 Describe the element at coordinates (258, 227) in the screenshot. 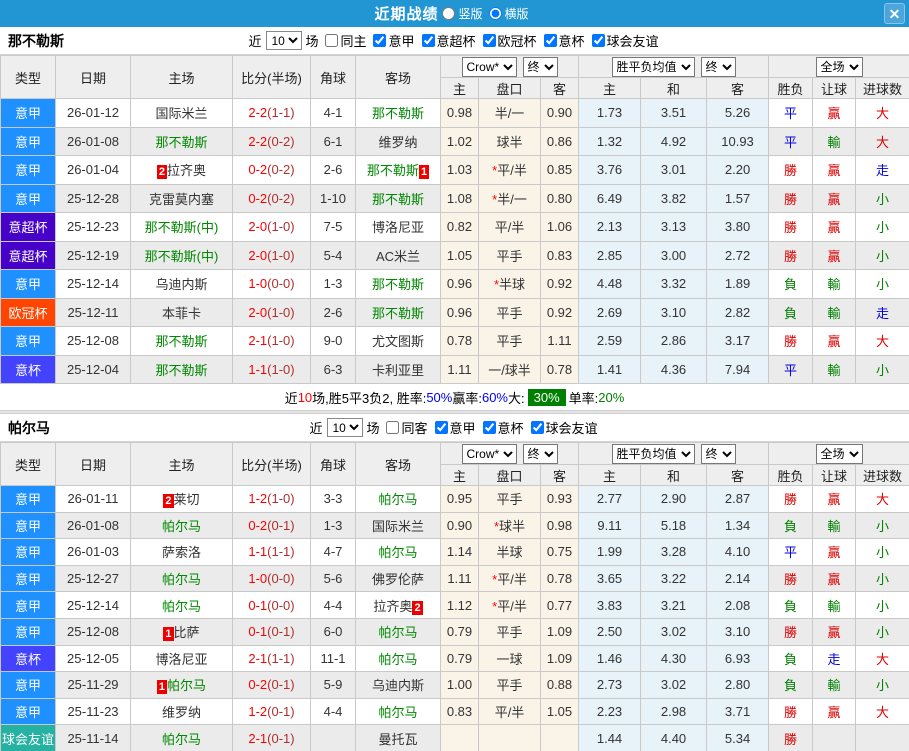

I see `fulltime-score: 2-0` at that location.